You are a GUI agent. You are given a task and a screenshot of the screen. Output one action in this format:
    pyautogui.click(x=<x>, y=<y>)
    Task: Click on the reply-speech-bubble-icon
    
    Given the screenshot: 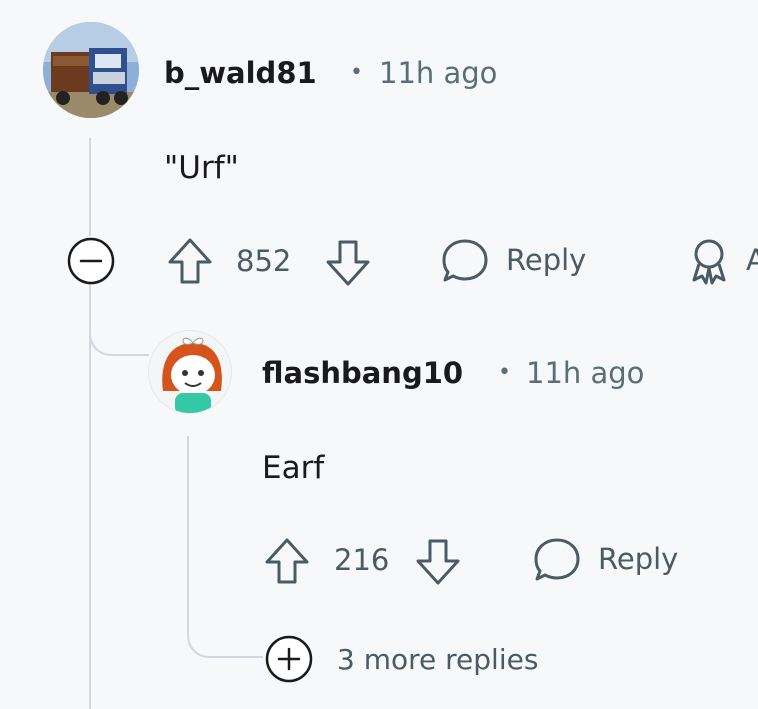 What is the action you would take?
    pyautogui.click(x=557, y=559)
    